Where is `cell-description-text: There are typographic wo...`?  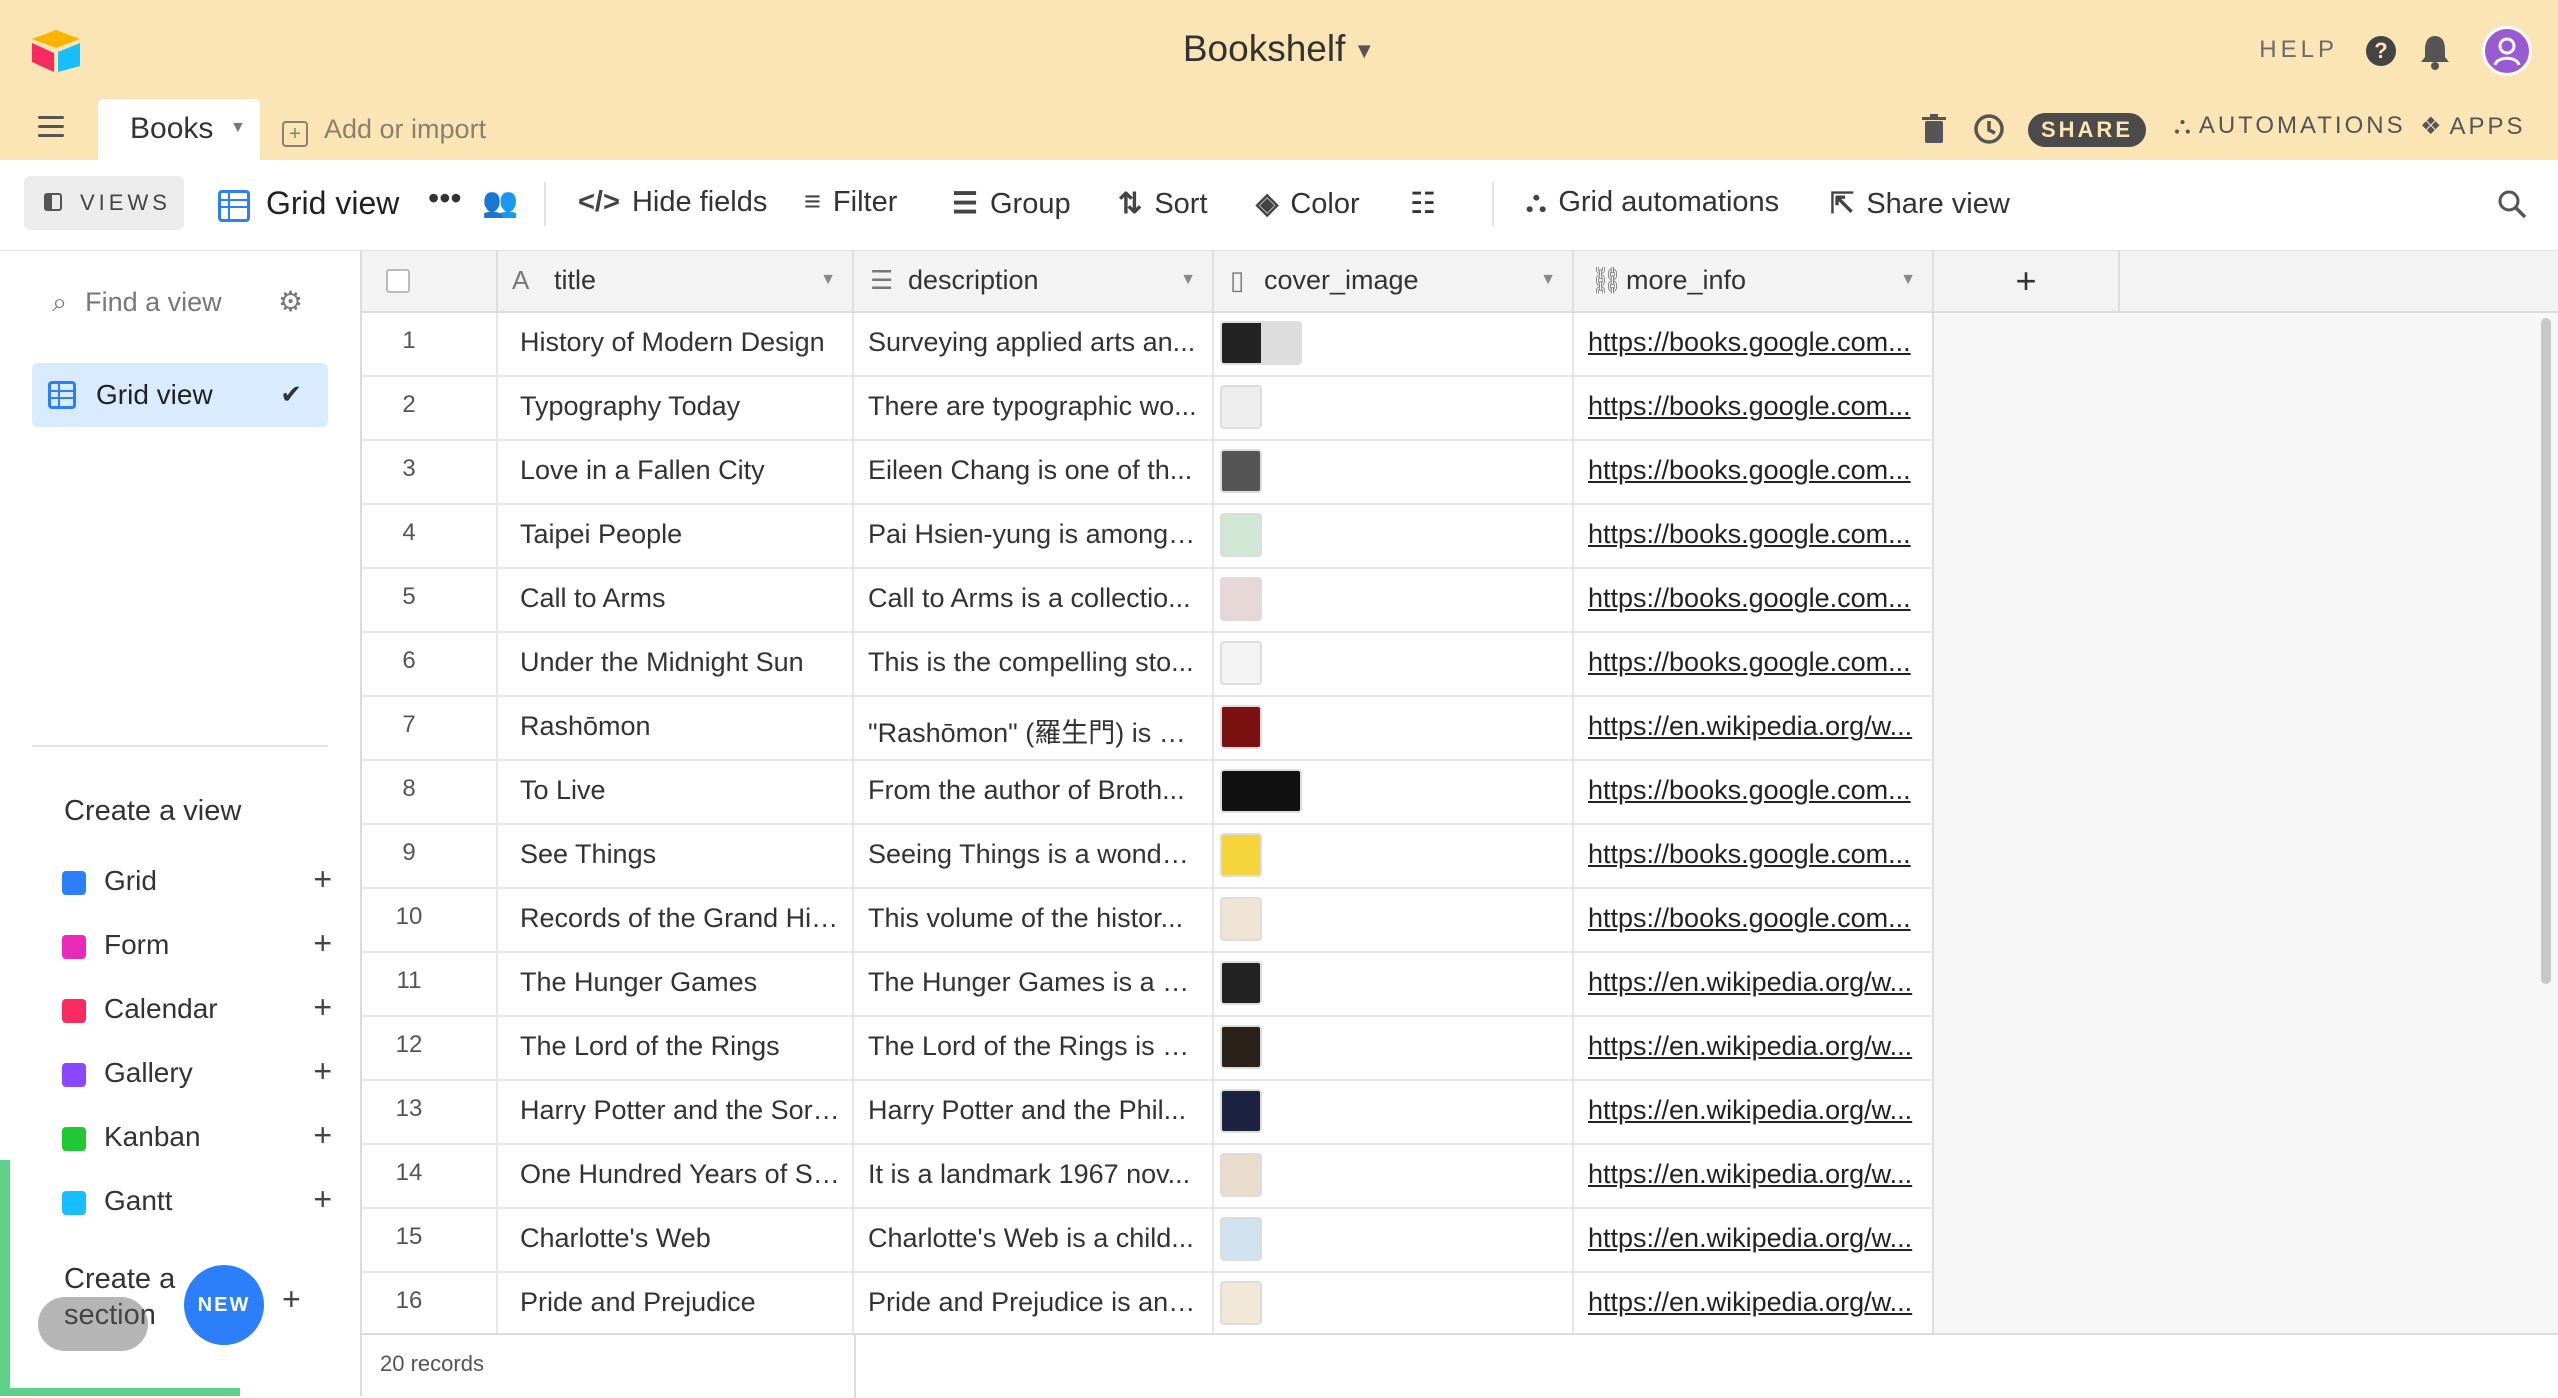
cell-description-text: There are typographic wo... is located at coordinates (1033, 406).